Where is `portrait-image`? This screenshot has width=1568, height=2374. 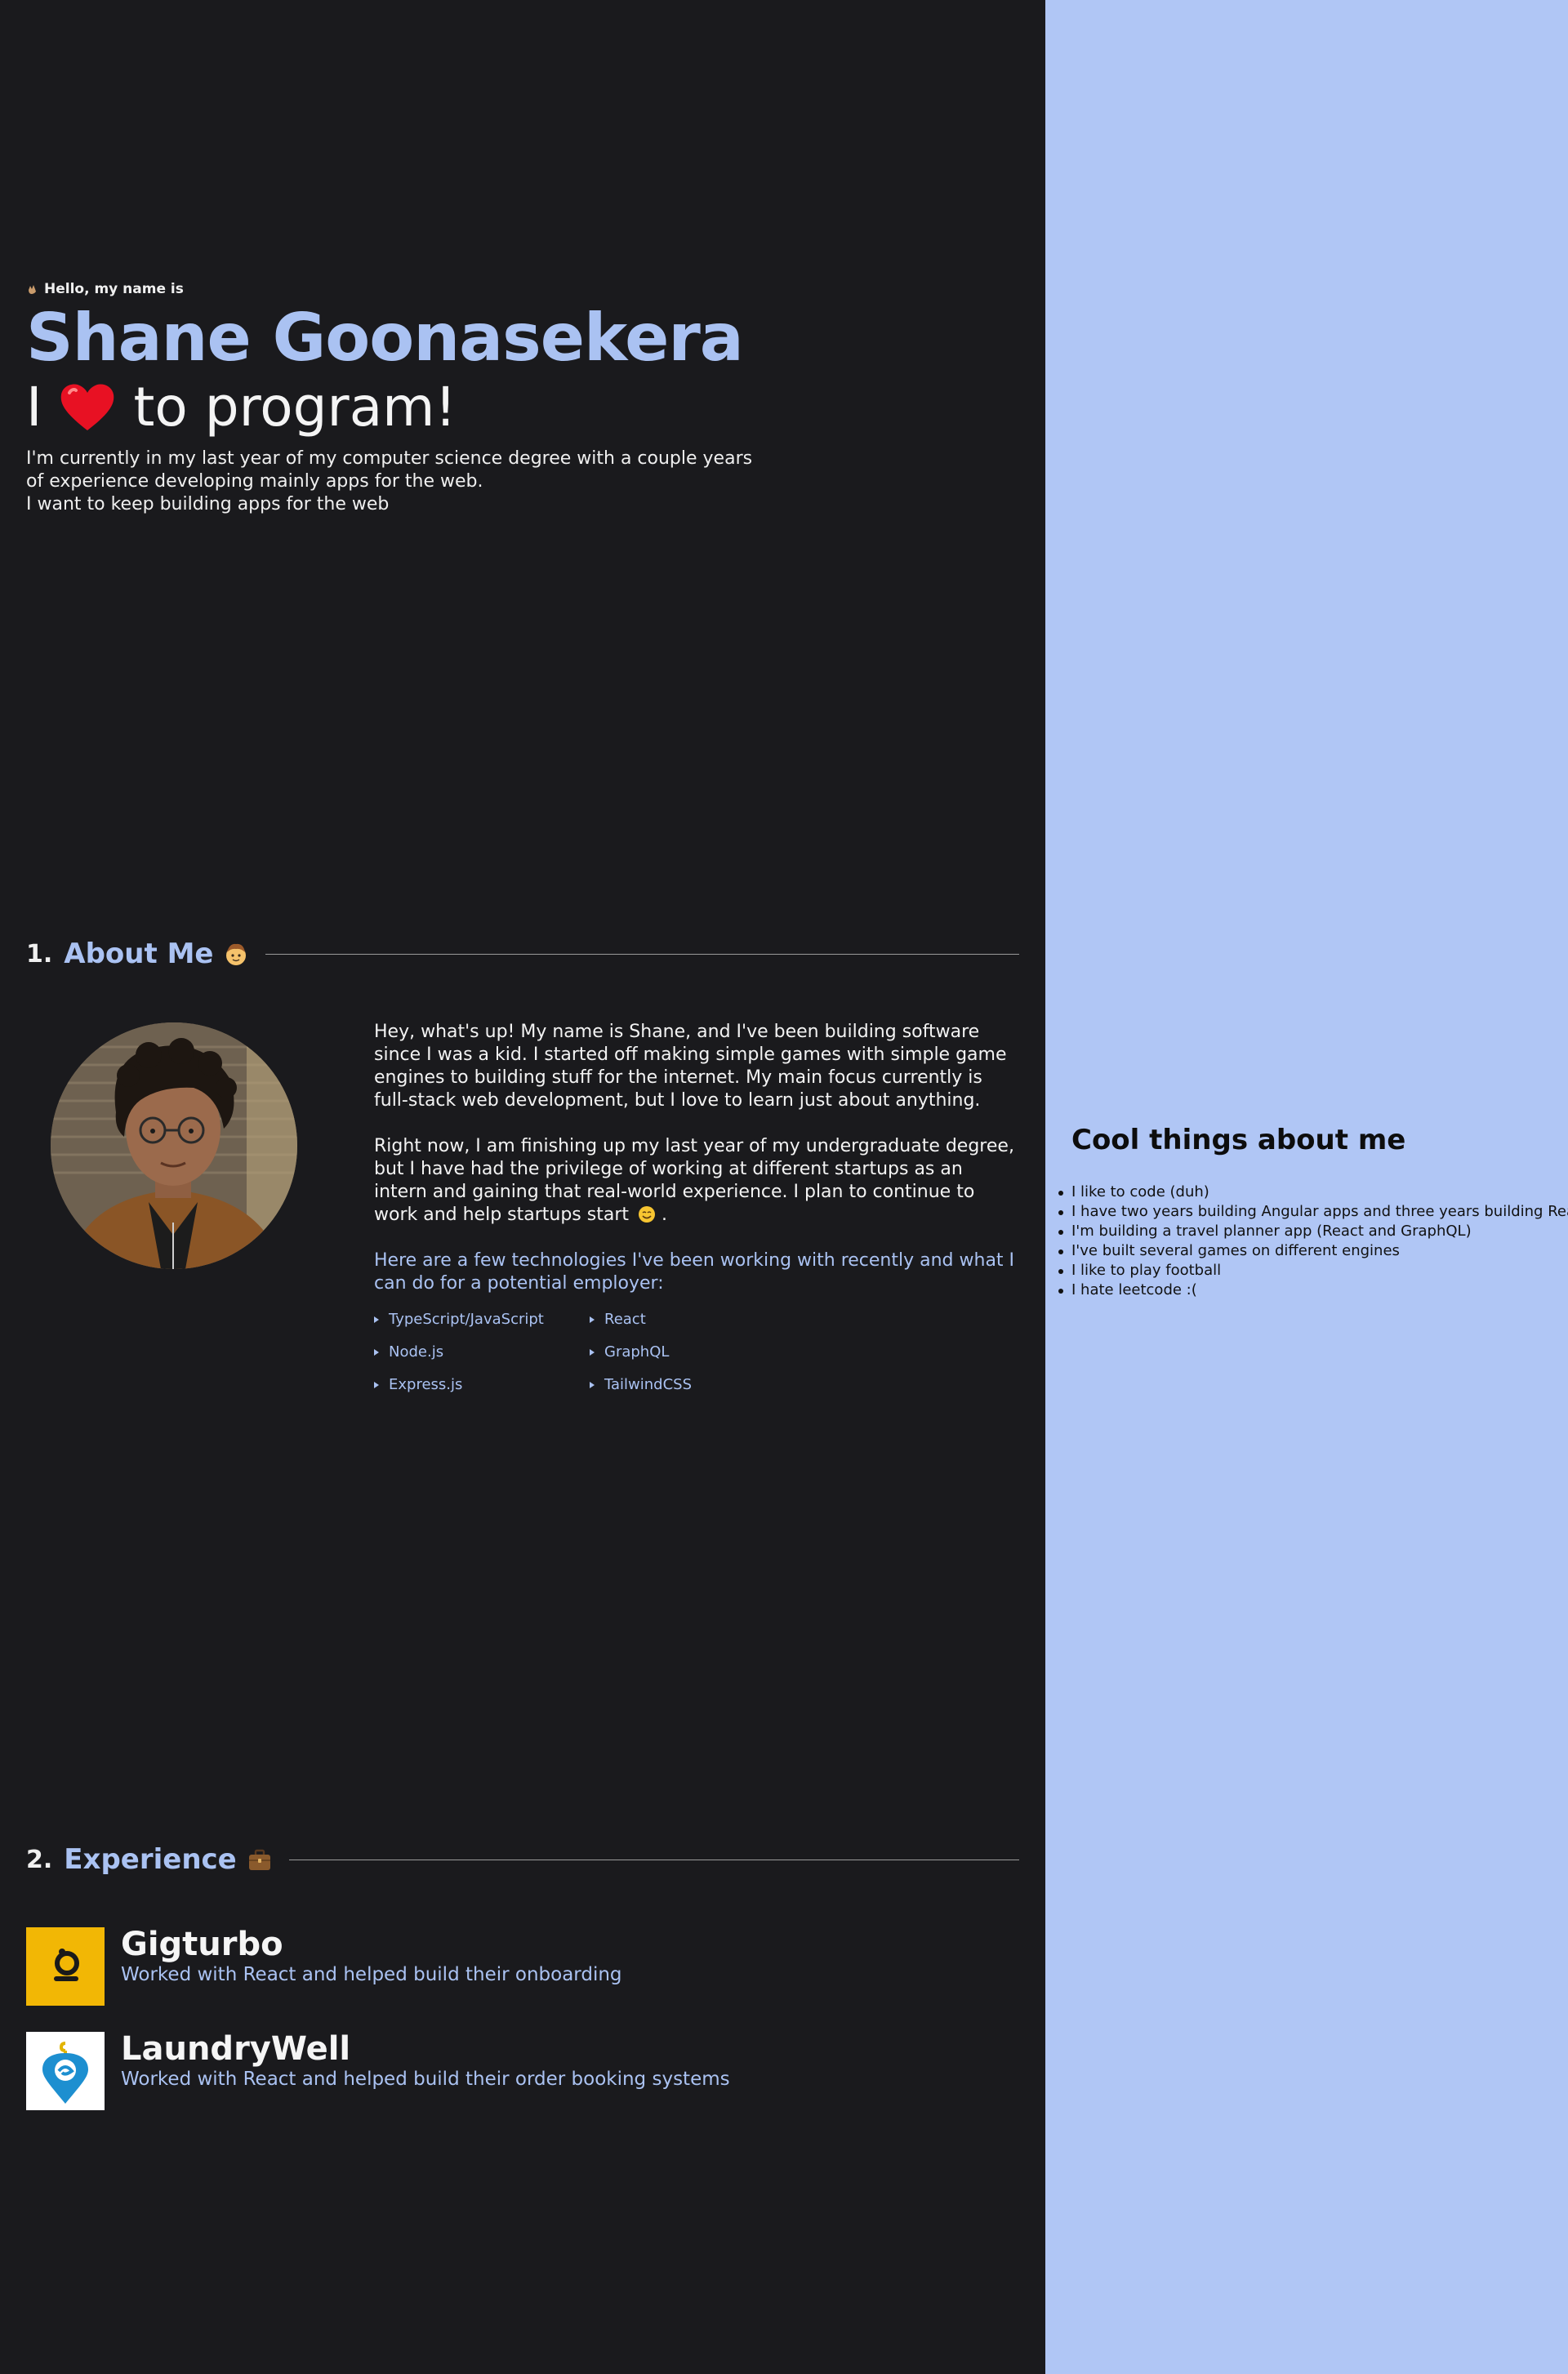 portrait-image is located at coordinates (174, 1145).